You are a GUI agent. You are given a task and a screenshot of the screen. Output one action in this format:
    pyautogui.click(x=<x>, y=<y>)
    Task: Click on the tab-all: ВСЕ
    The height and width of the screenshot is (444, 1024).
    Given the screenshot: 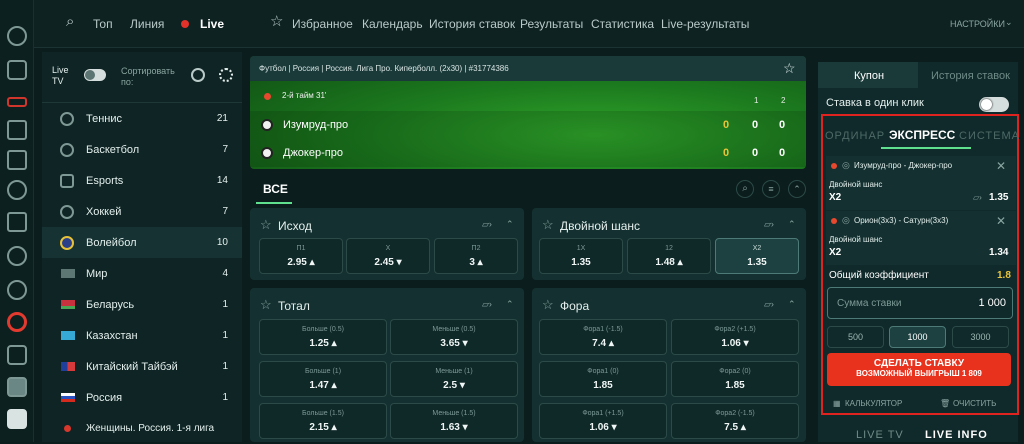 What is the action you would take?
    pyautogui.click(x=275, y=189)
    